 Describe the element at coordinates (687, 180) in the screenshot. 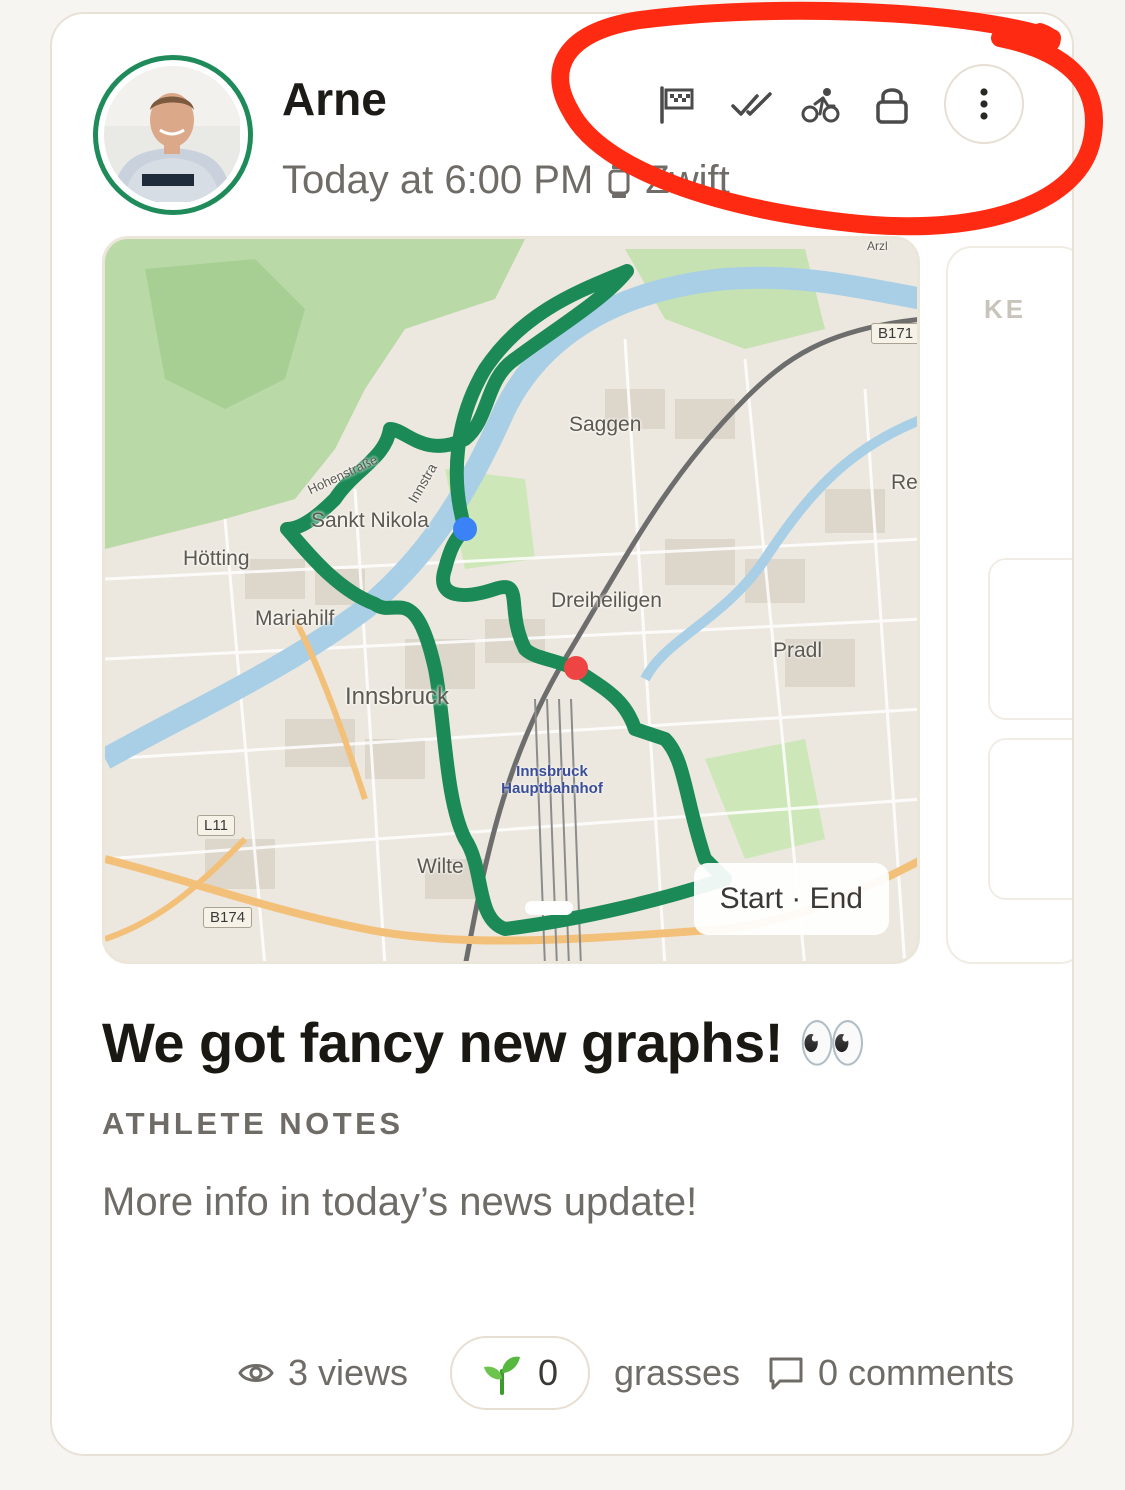

I see `device-name: Zwift` at that location.